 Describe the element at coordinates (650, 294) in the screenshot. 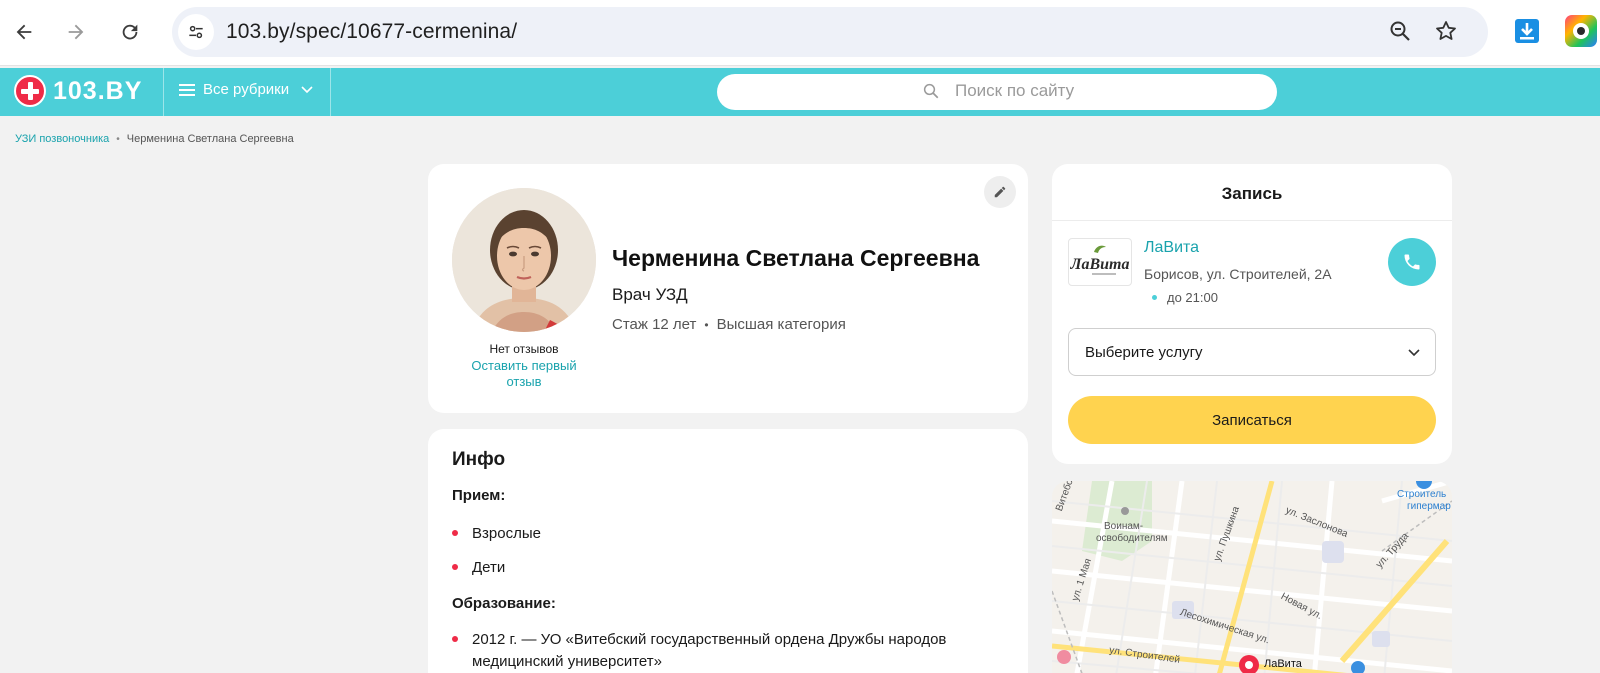

I see `doctor-specialty: Врач УЗД` at that location.